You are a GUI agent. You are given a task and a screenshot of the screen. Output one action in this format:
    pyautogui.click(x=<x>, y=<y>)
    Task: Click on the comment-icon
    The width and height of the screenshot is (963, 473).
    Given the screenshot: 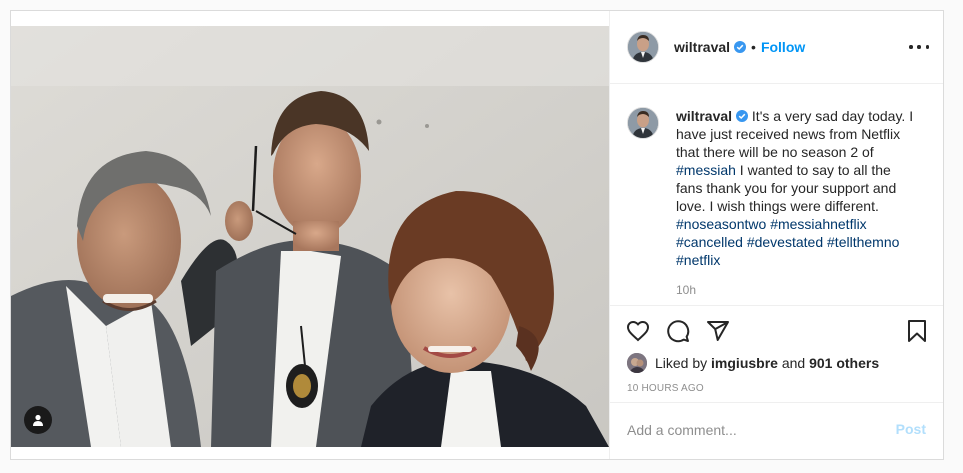 What is the action you would take?
    pyautogui.click(x=678, y=331)
    